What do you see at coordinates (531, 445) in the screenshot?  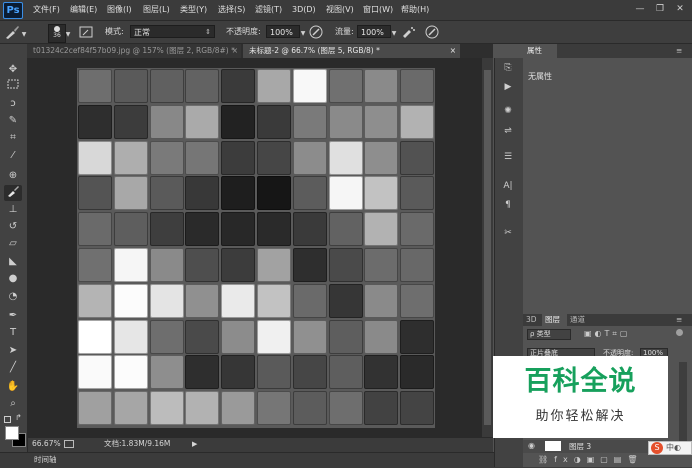 I see `visibility-eye-icon: ◉` at bounding box center [531, 445].